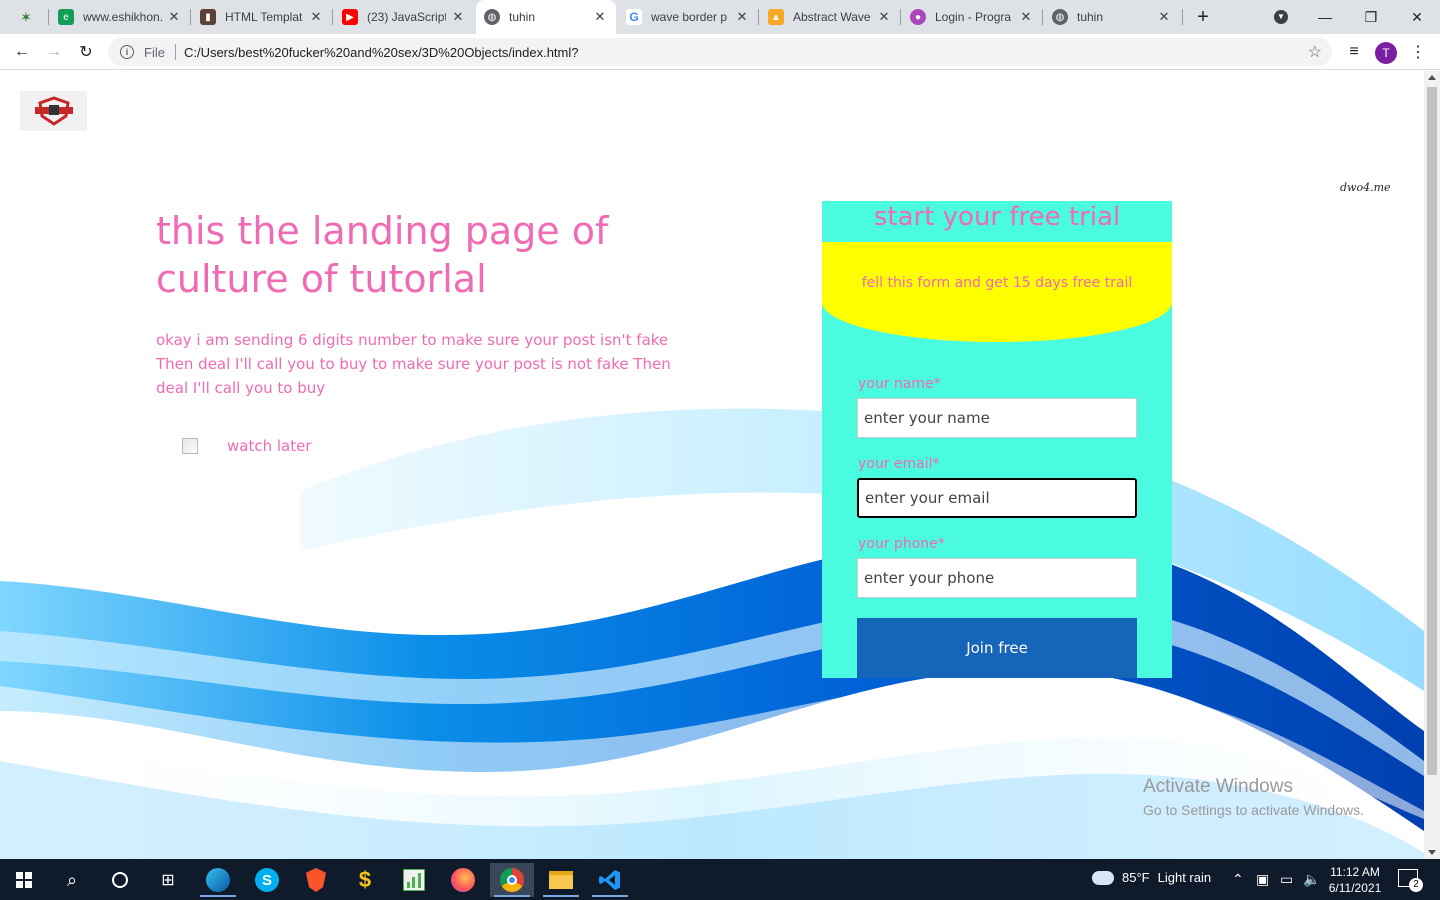  What do you see at coordinates (899, 384) in the screenshot?
I see `name-label: your name*` at bounding box center [899, 384].